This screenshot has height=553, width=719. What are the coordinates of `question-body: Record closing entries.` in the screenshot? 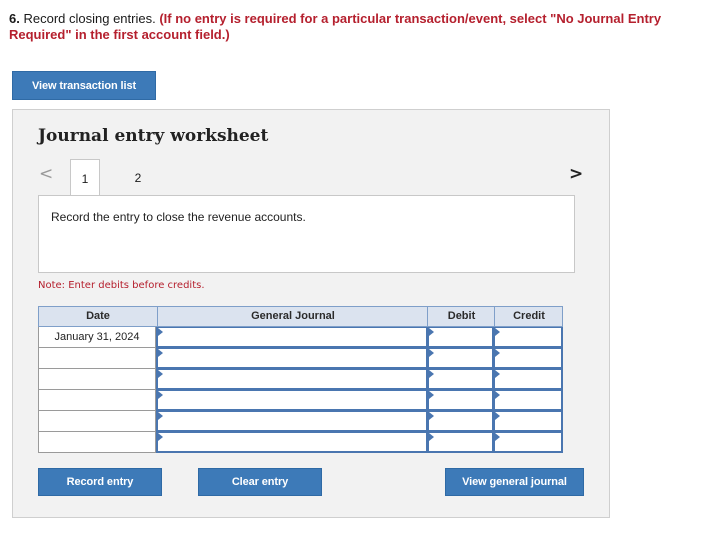 It's located at (89, 18).